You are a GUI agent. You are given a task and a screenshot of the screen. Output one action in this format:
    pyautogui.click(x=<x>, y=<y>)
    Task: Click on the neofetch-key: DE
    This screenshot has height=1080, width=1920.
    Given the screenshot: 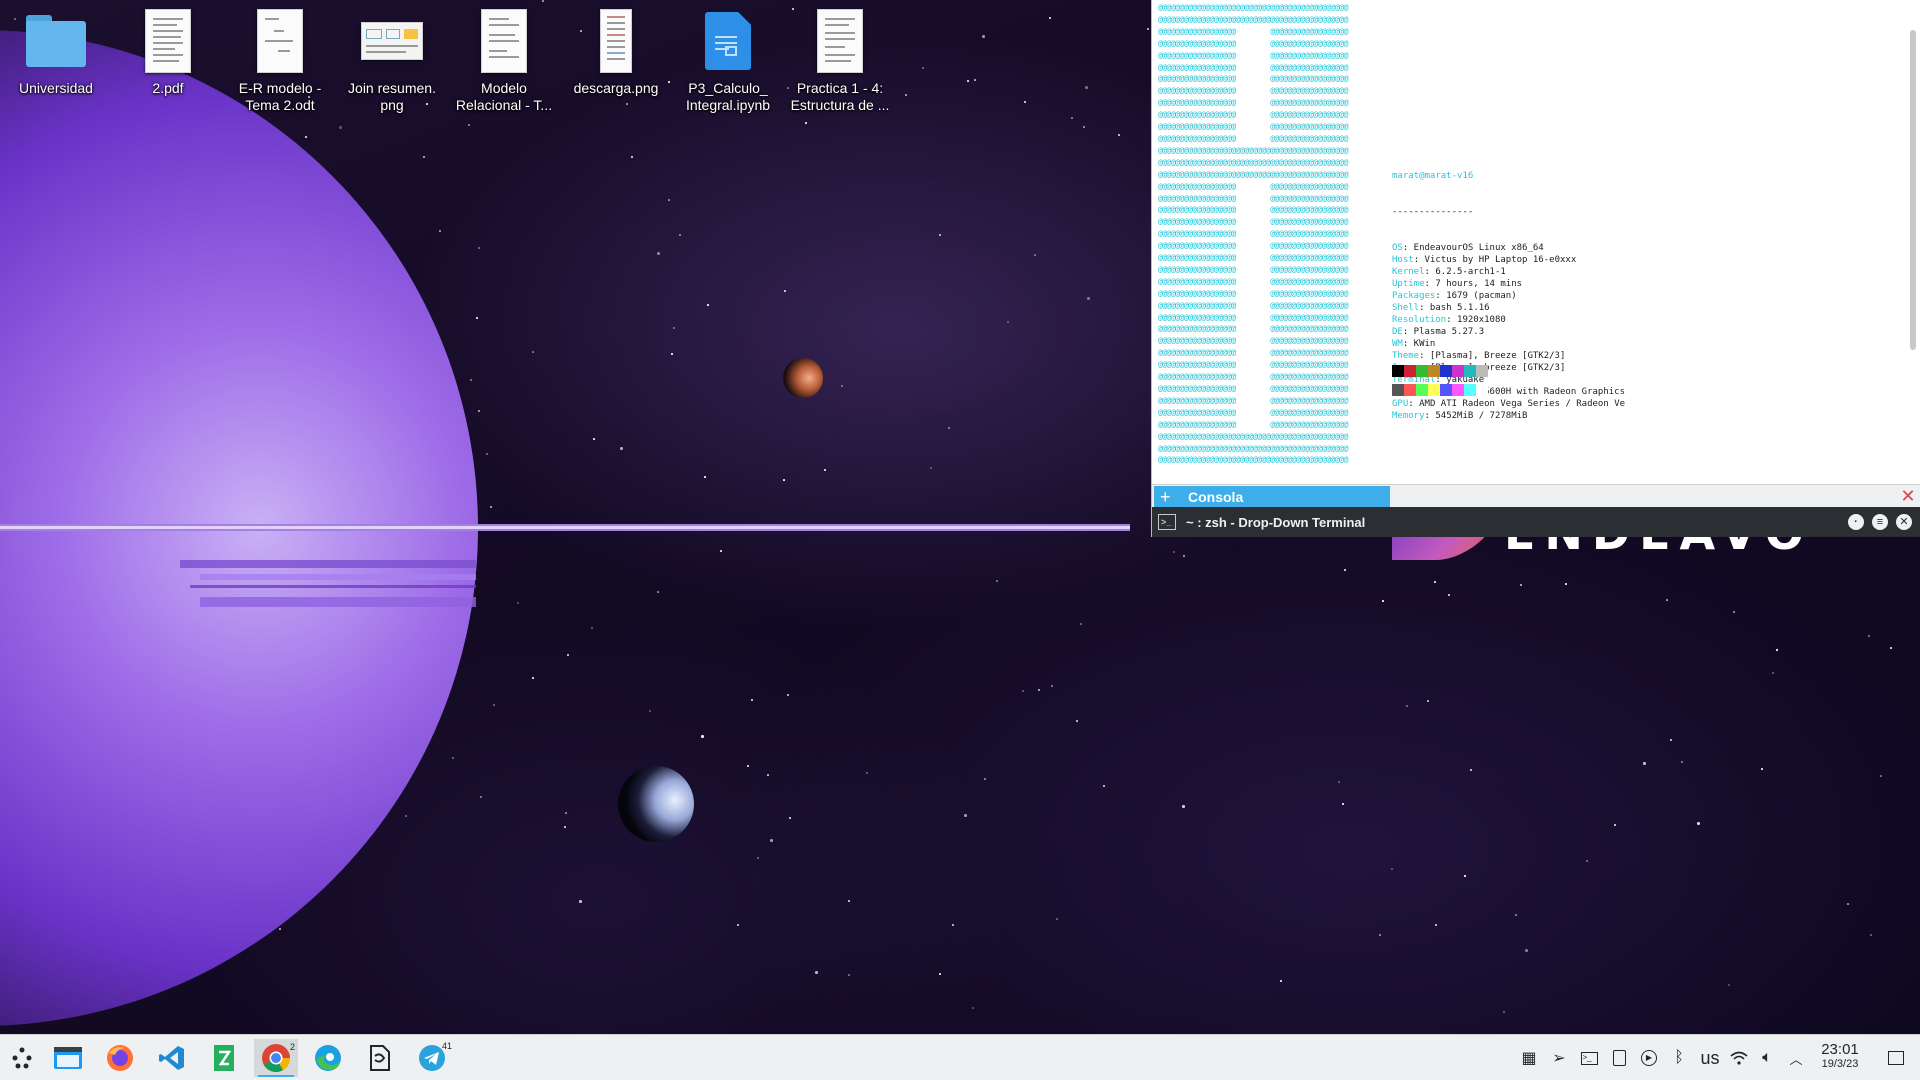 What is the action you would take?
    pyautogui.click(x=1397, y=332)
    